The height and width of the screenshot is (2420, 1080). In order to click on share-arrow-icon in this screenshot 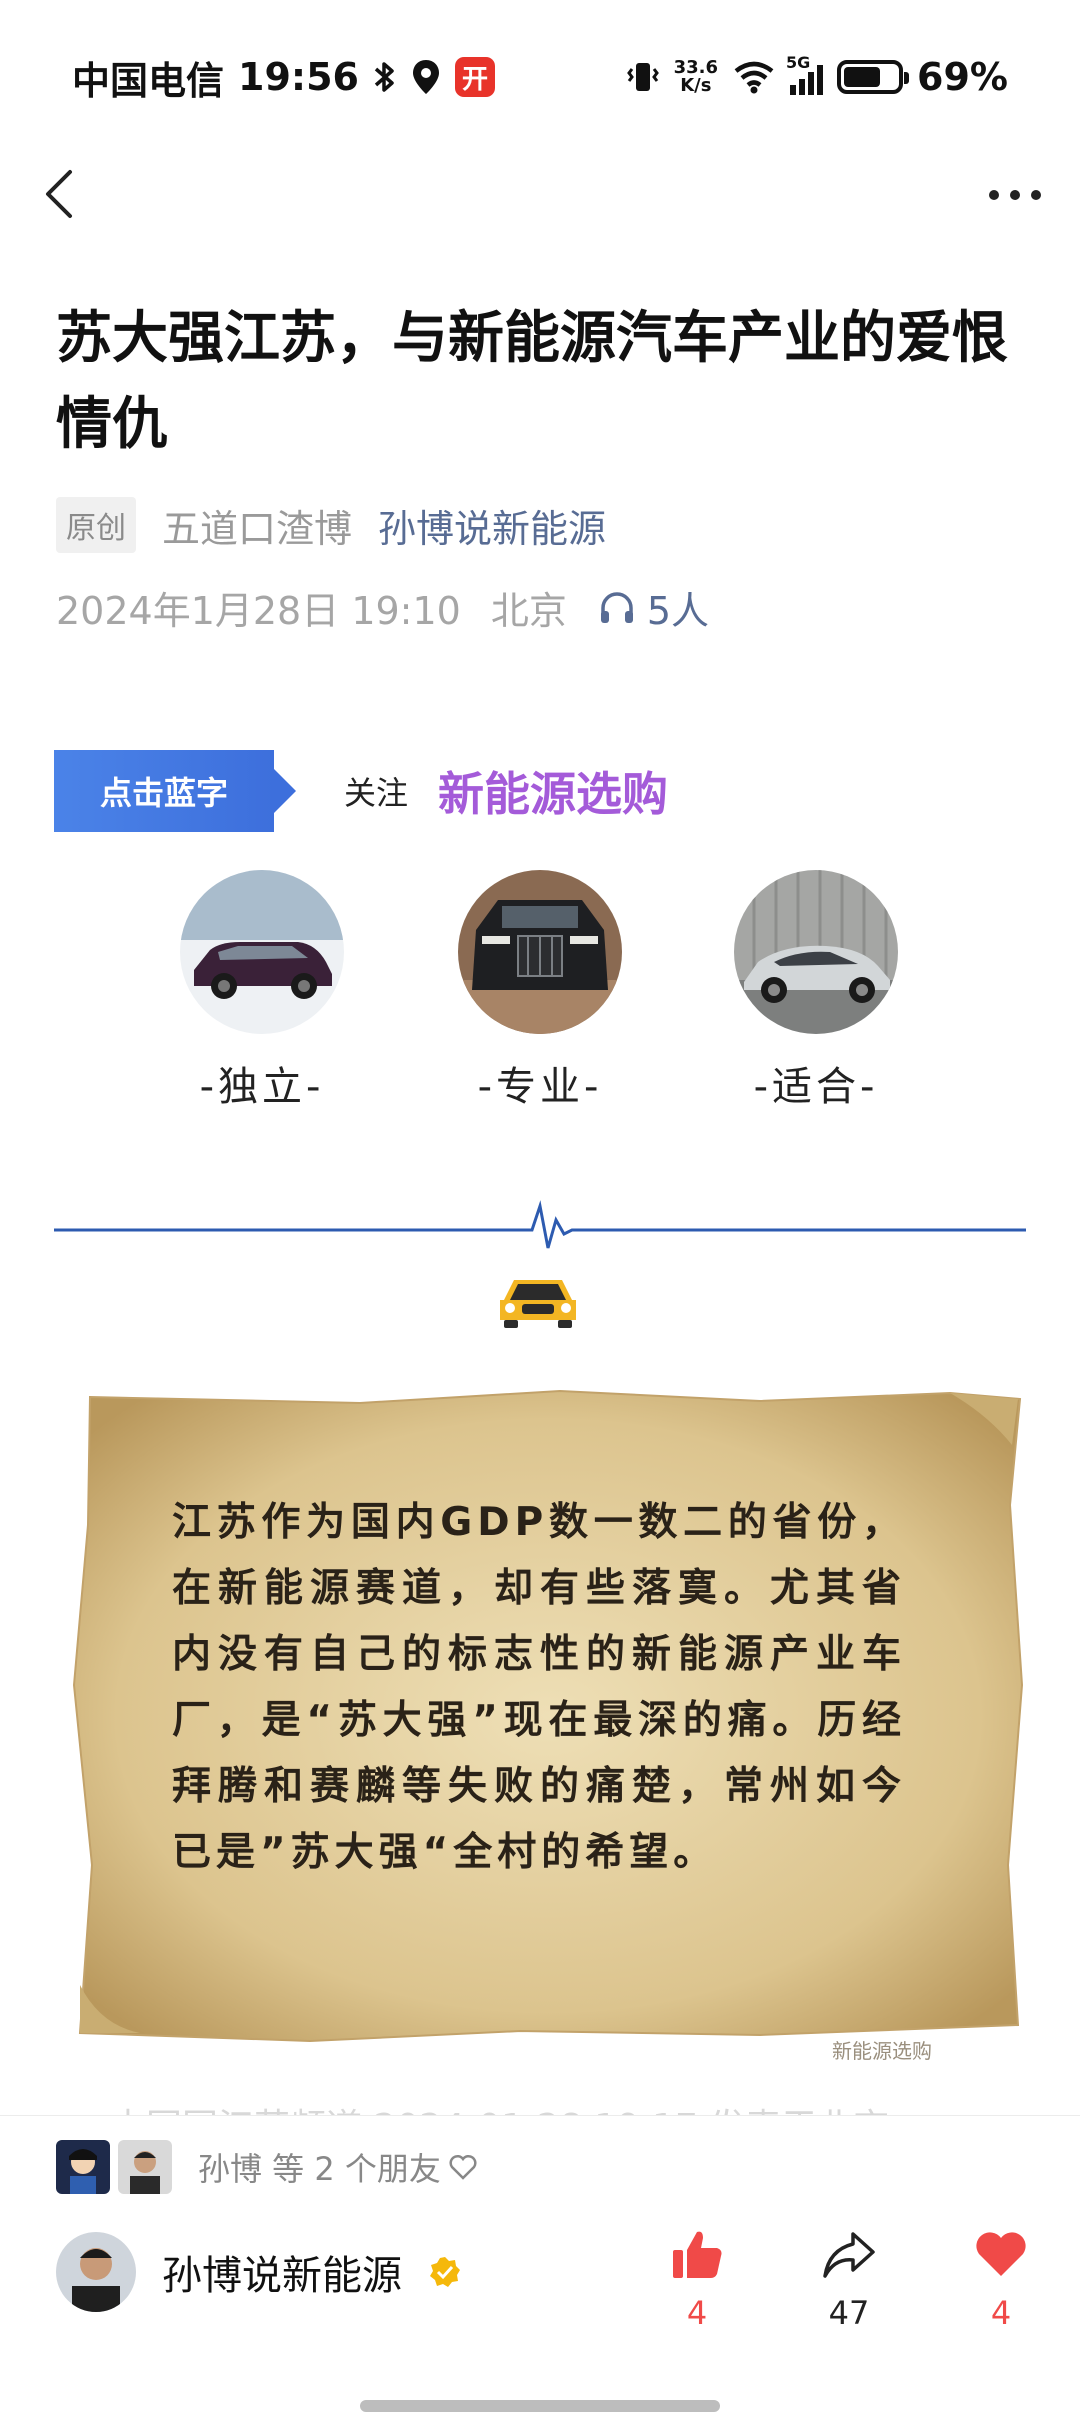, I will do `click(849, 2255)`.